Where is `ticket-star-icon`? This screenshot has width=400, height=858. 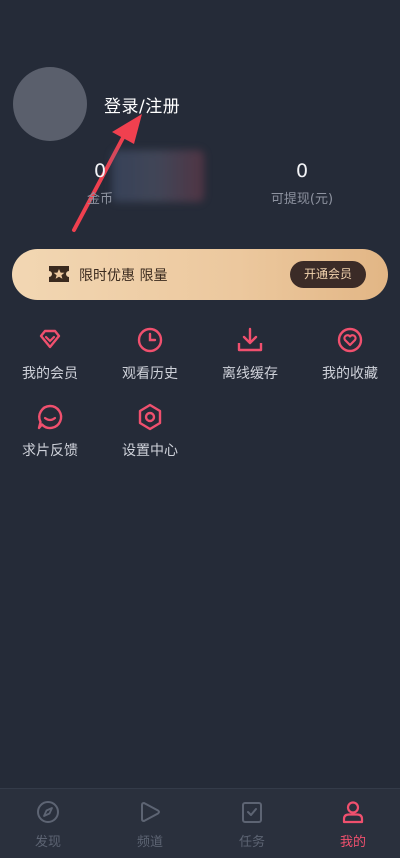
ticket-star-icon is located at coordinates (59, 274).